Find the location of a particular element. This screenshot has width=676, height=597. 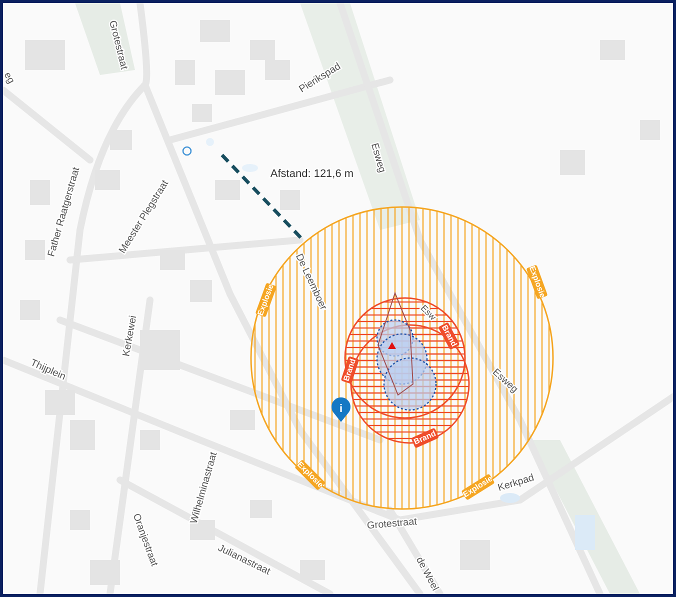

dashed-circle is located at coordinates (410, 384).